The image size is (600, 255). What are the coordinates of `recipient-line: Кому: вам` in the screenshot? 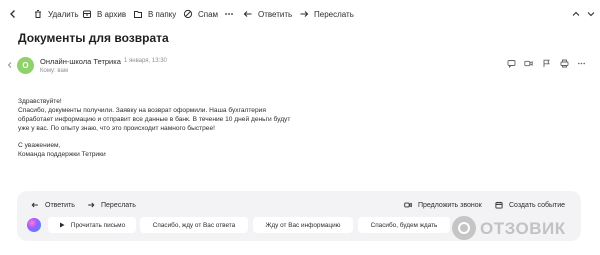 It's located at (54, 71).